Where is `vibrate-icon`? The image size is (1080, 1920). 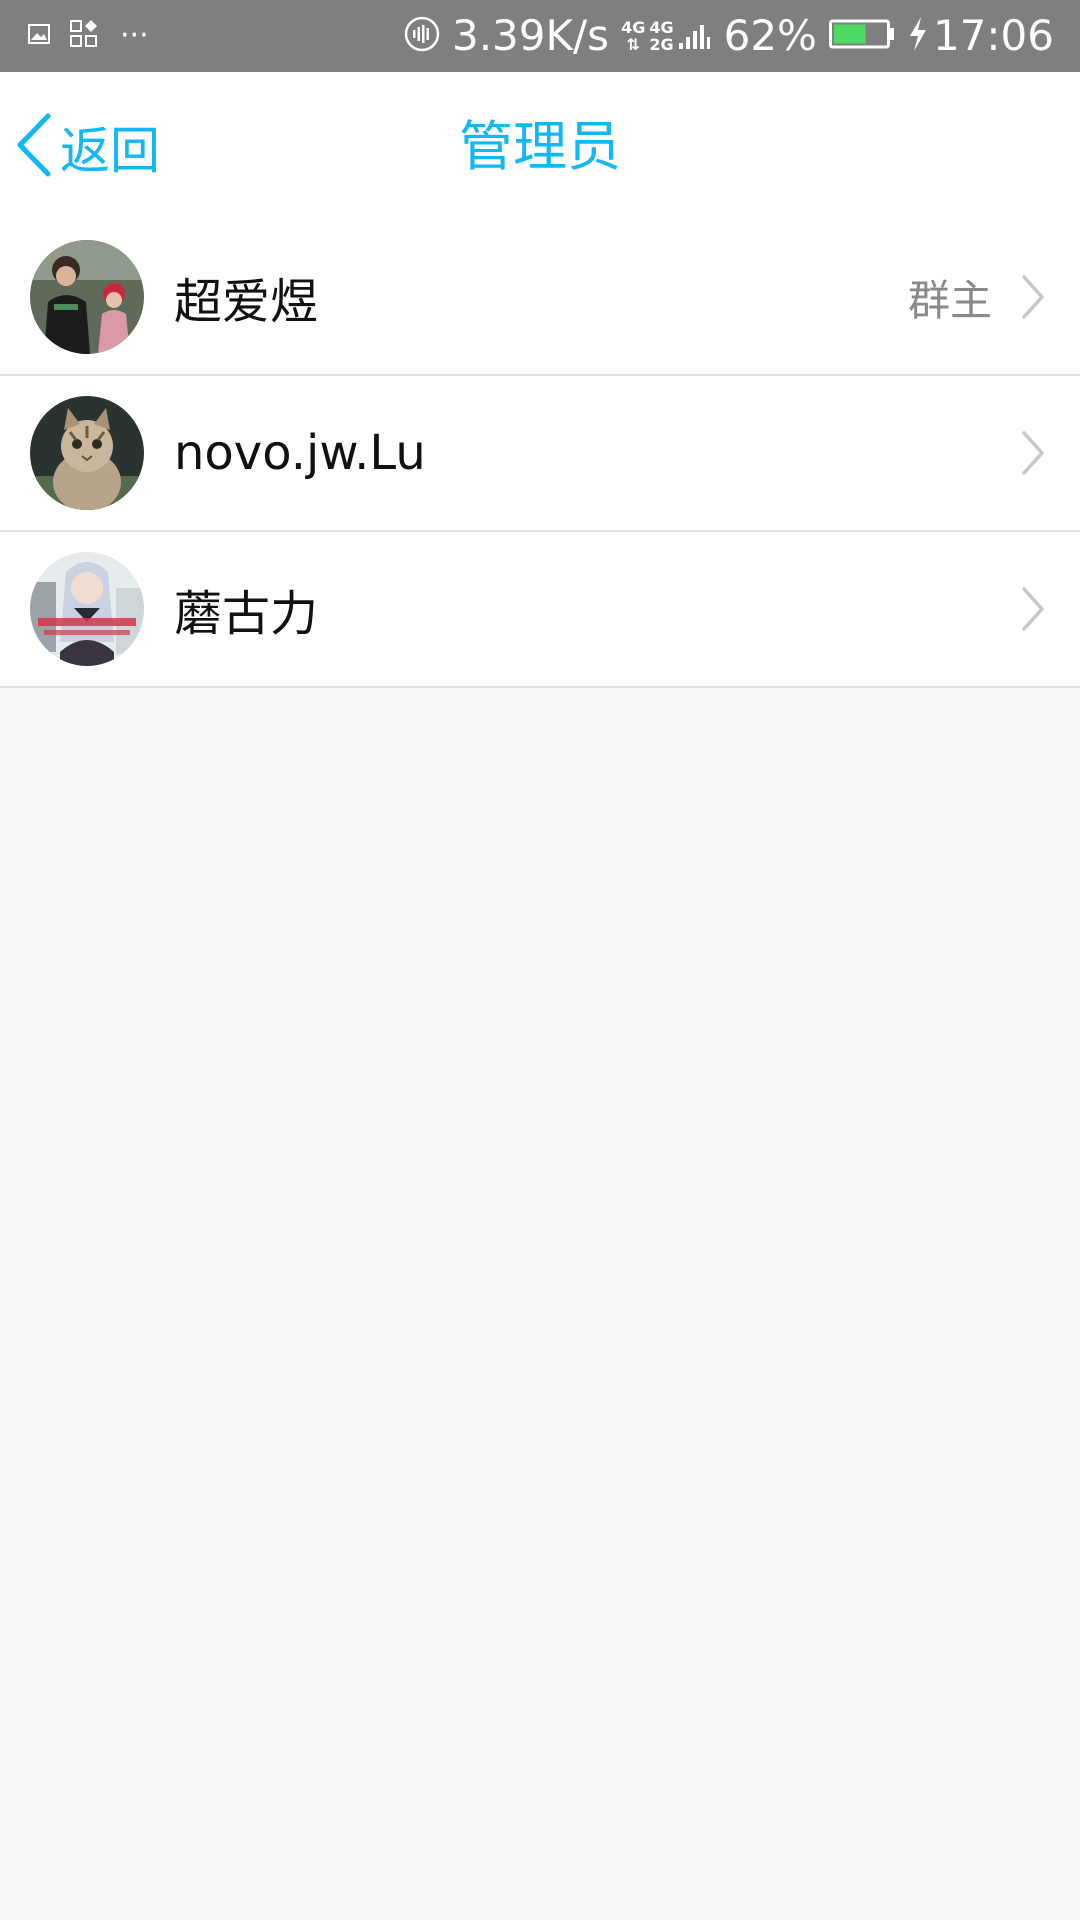 vibrate-icon is located at coordinates (422, 36).